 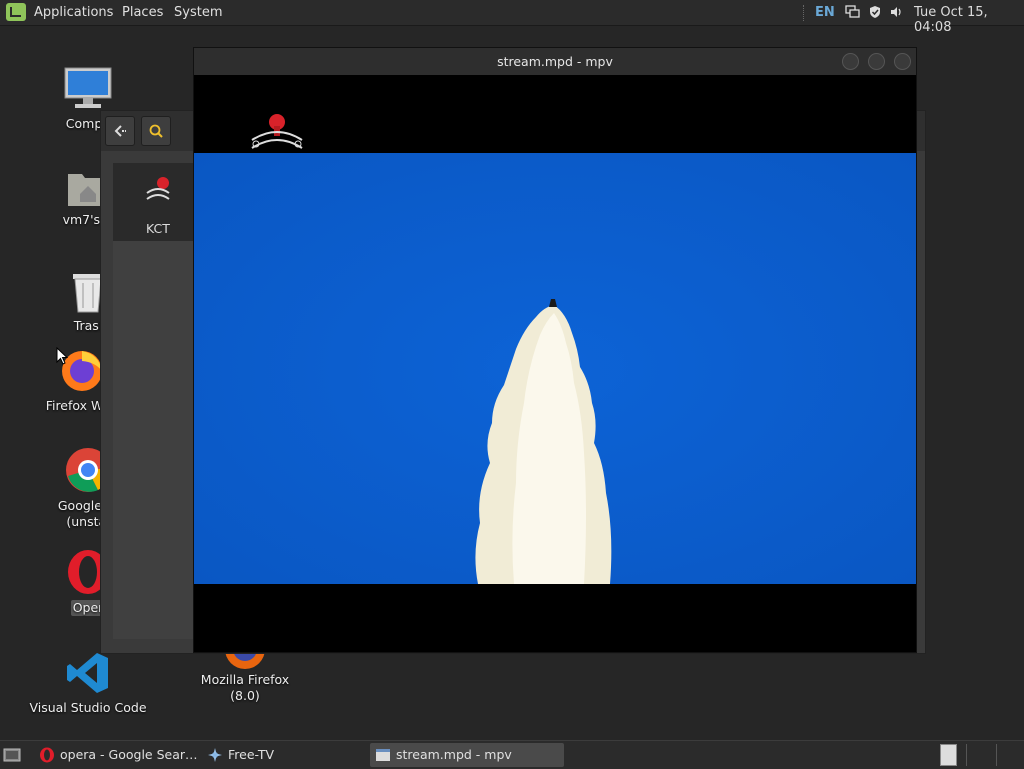 I want to click on search-icon, so click(x=156, y=131).